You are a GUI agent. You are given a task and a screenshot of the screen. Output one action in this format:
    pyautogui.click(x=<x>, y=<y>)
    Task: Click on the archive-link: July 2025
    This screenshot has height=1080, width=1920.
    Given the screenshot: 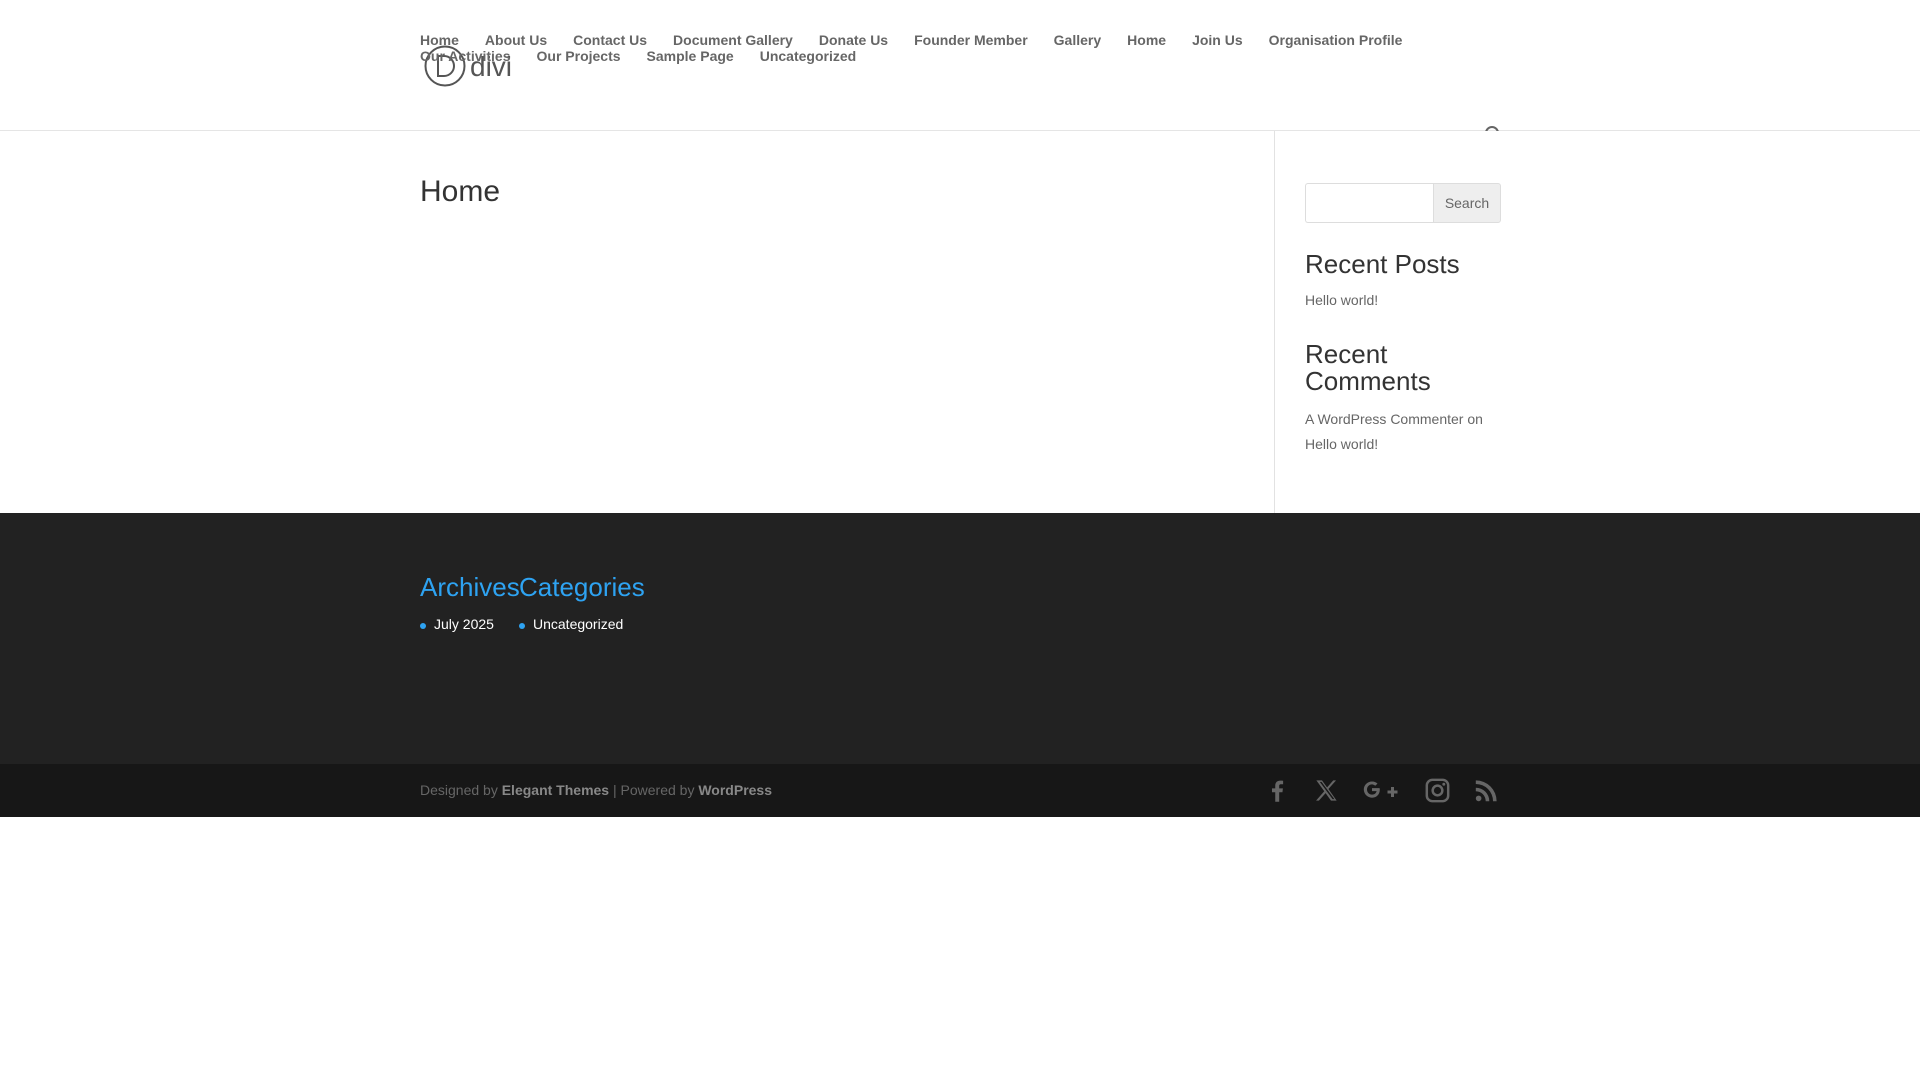 What is the action you would take?
    pyautogui.click(x=457, y=624)
    